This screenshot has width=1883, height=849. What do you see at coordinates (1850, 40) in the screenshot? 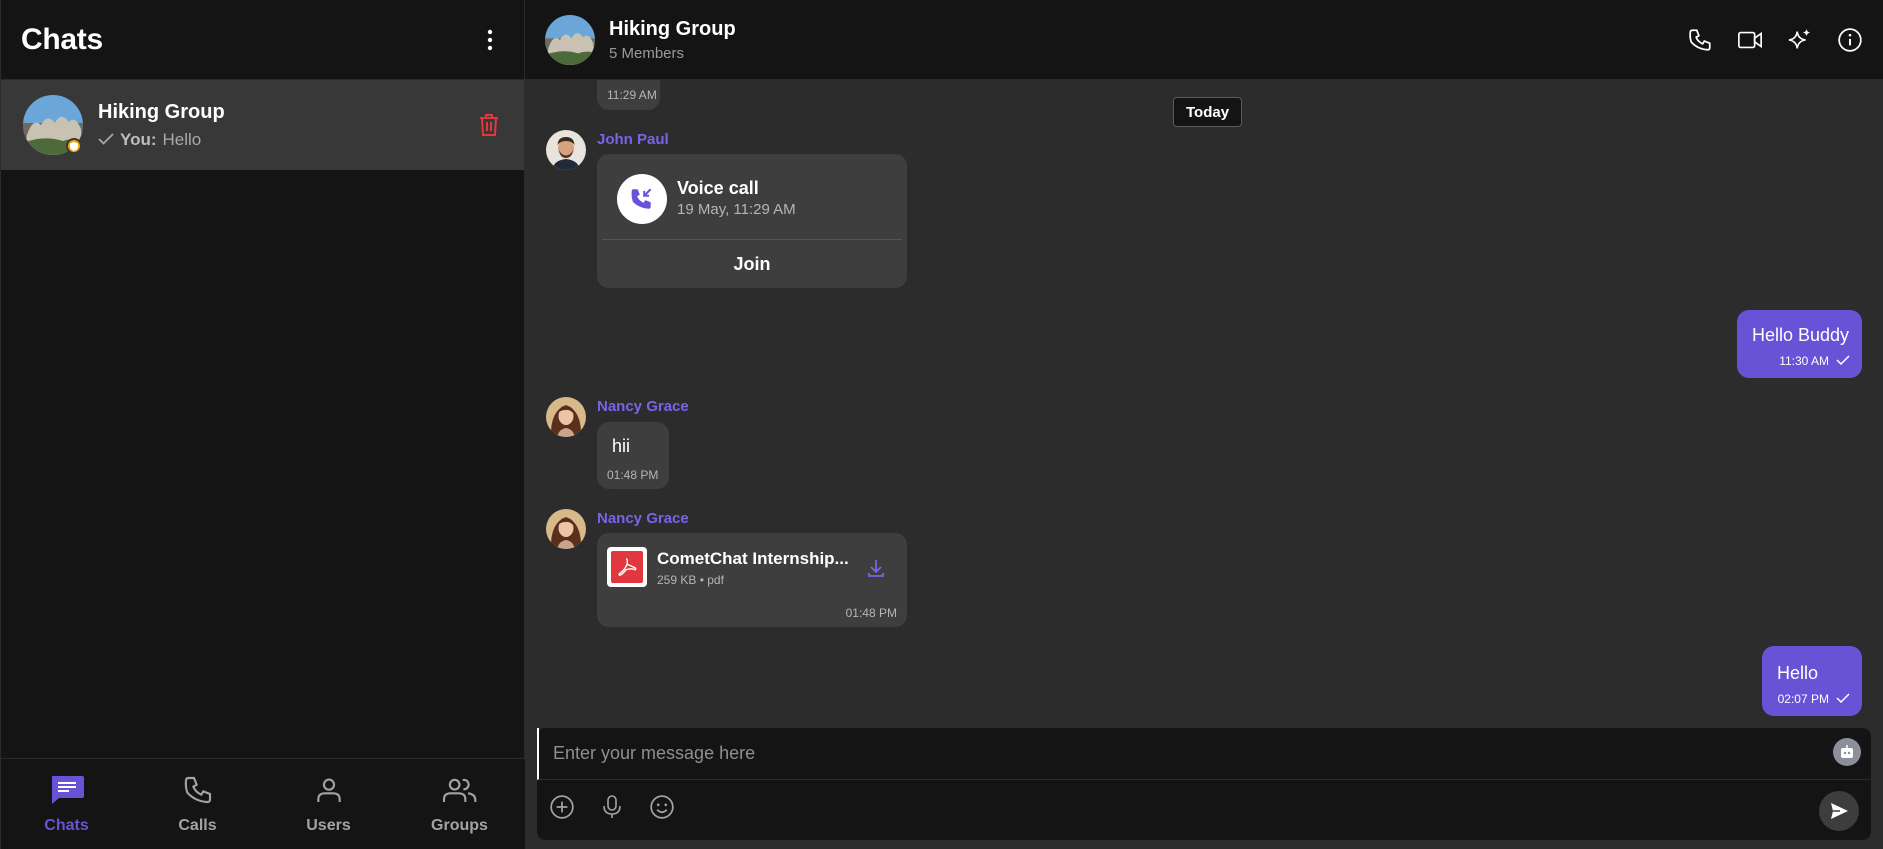
I see `info-icon` at bounding box center [1850, 40].